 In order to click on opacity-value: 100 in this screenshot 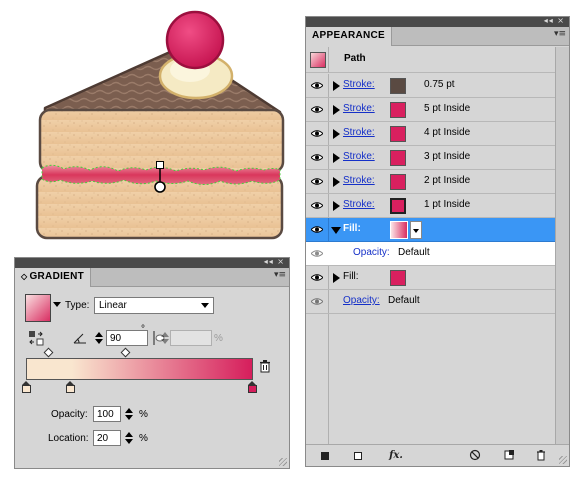, I will do `click(105, 414)`.